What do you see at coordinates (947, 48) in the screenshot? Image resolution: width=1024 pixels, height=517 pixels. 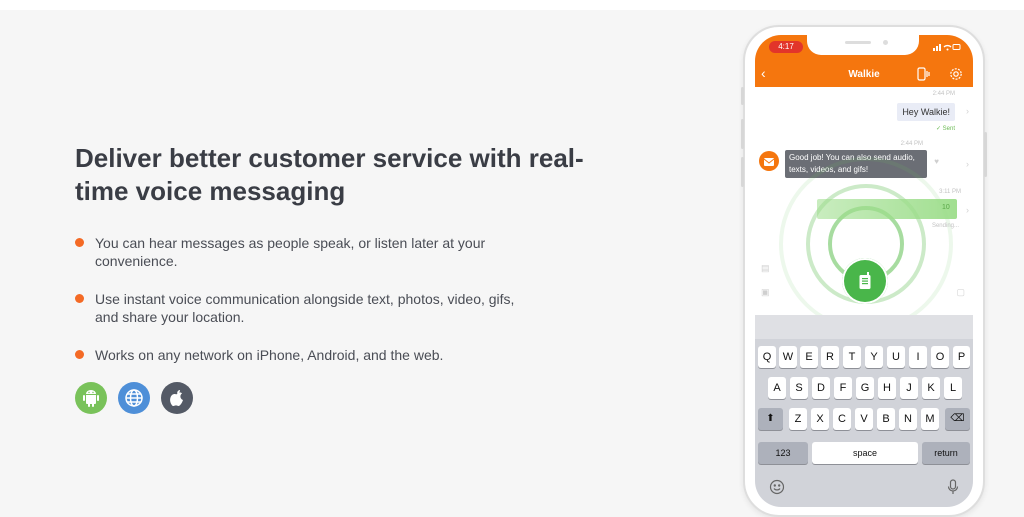 I see `status-icons` at bounding box center [947, 48].